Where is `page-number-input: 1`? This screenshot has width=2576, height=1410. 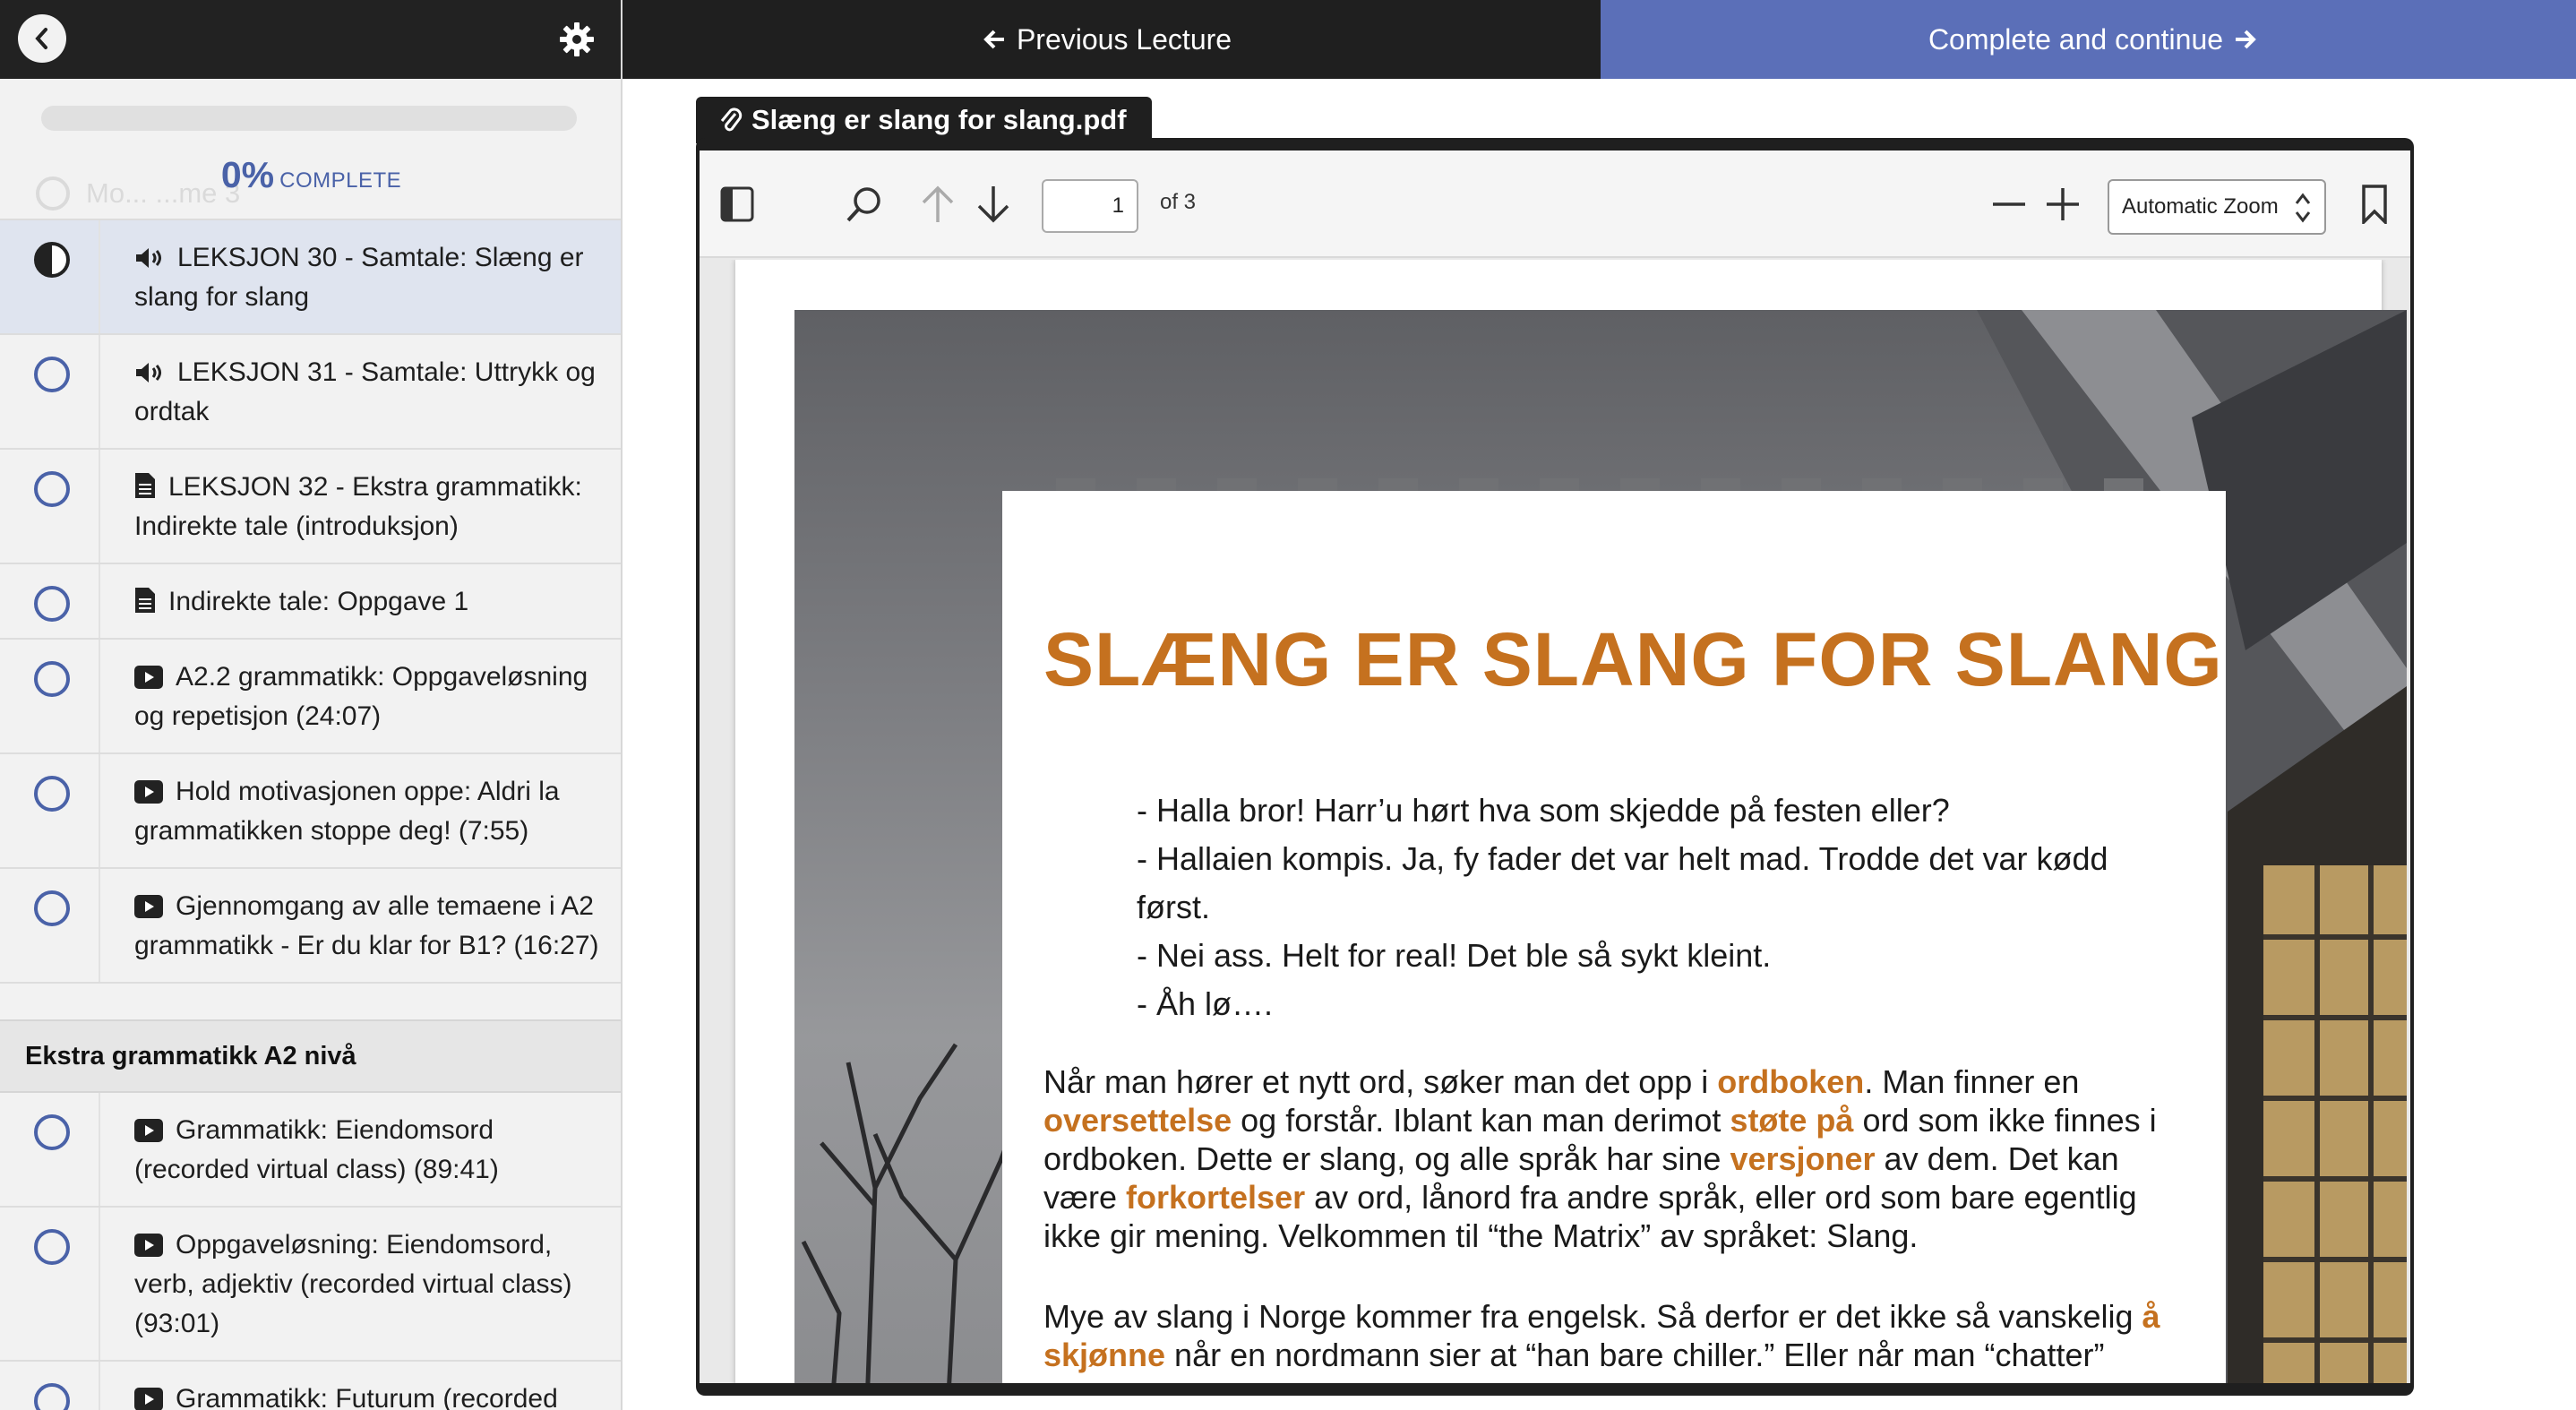
page-number-input: 1 is located at coordinates (1090, 206).